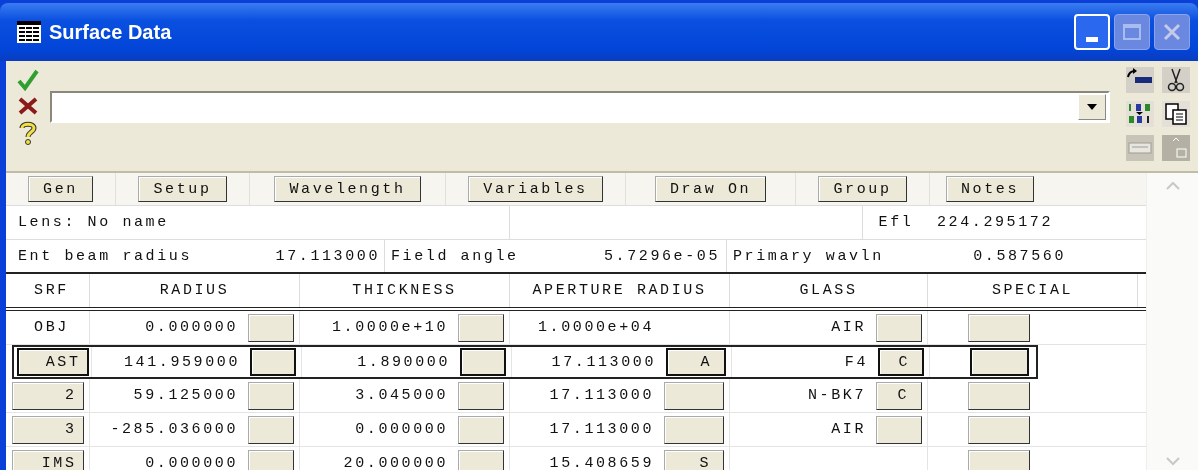 The height and width of the screenshot is (470, 1198). I want to click on close-icon, so click(28, 106).